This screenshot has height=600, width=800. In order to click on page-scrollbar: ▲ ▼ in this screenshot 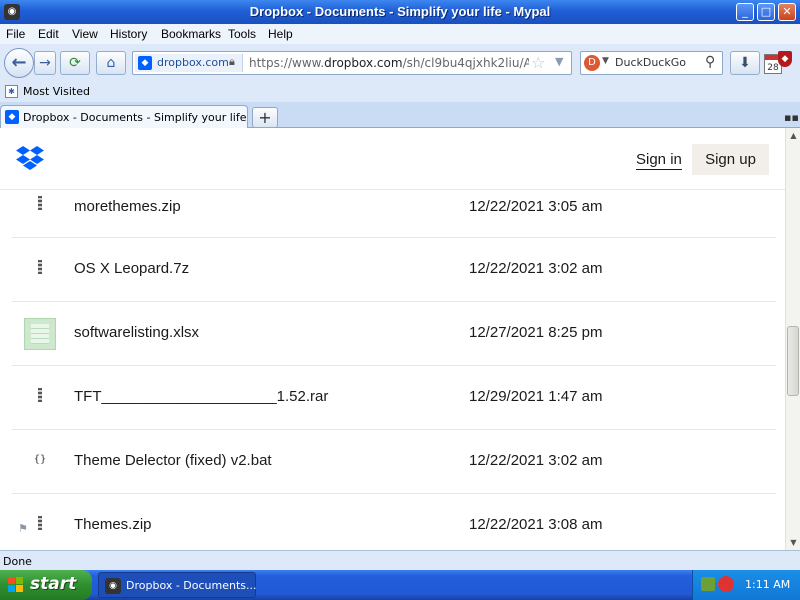, I will do `click(792, 339)`.